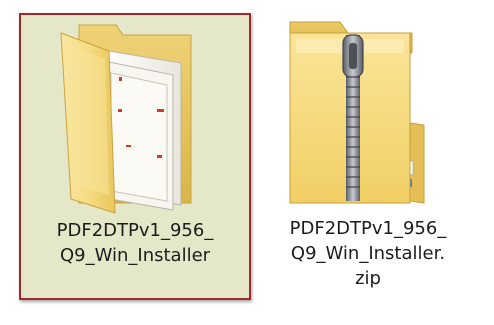 This screenshot has width=494, height=325. Describe the element at coordinates (135, 243) in the screenshot. I see `file-label: PDF2DTPv1_956_ Q9_Win_Installer` at that location.